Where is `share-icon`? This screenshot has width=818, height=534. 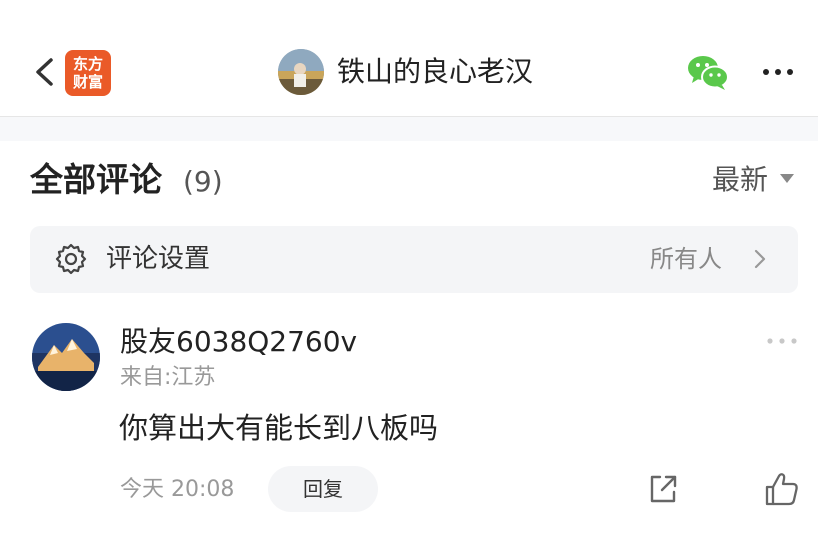
share-icon is located at coordinates (663, 489).